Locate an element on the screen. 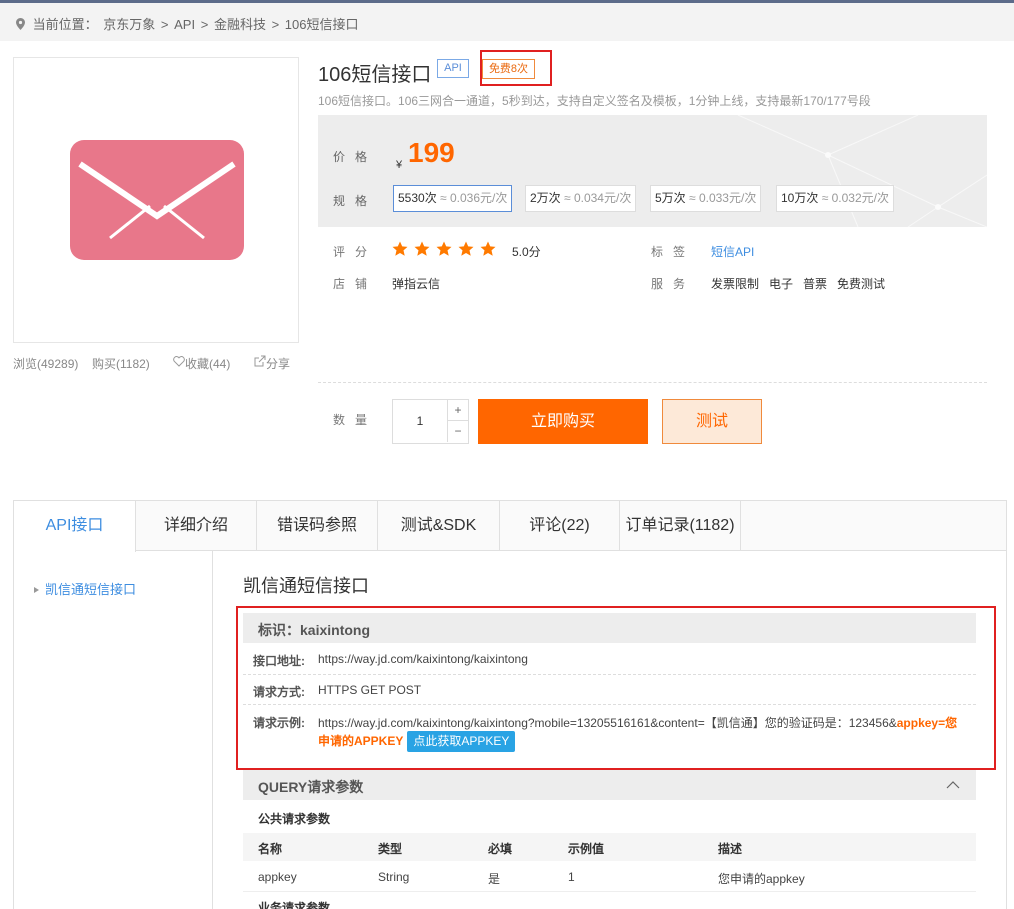 The image size is (1014, 909). tab-error-codes: 错误码参照 is located at coordinates (317, 526).